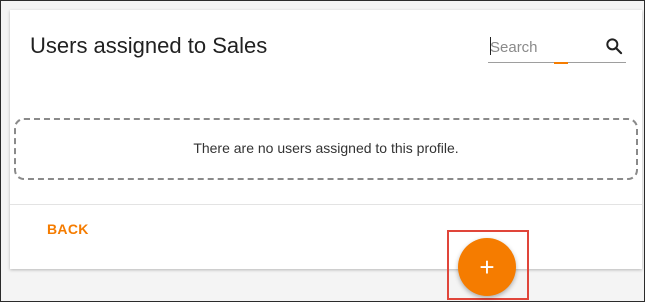  What do you see at coordinates (530, 47) in the screenshot?
I see `search-input` at bounding box center [530, 47].